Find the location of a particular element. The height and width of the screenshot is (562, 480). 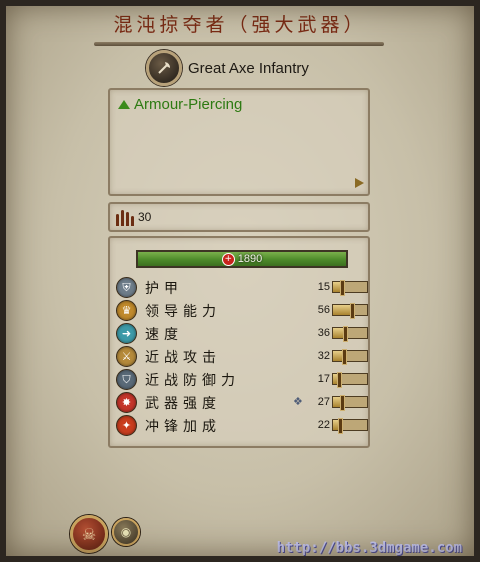

unit-name: Great Axe Infantry is located at coordinates (248, 68).